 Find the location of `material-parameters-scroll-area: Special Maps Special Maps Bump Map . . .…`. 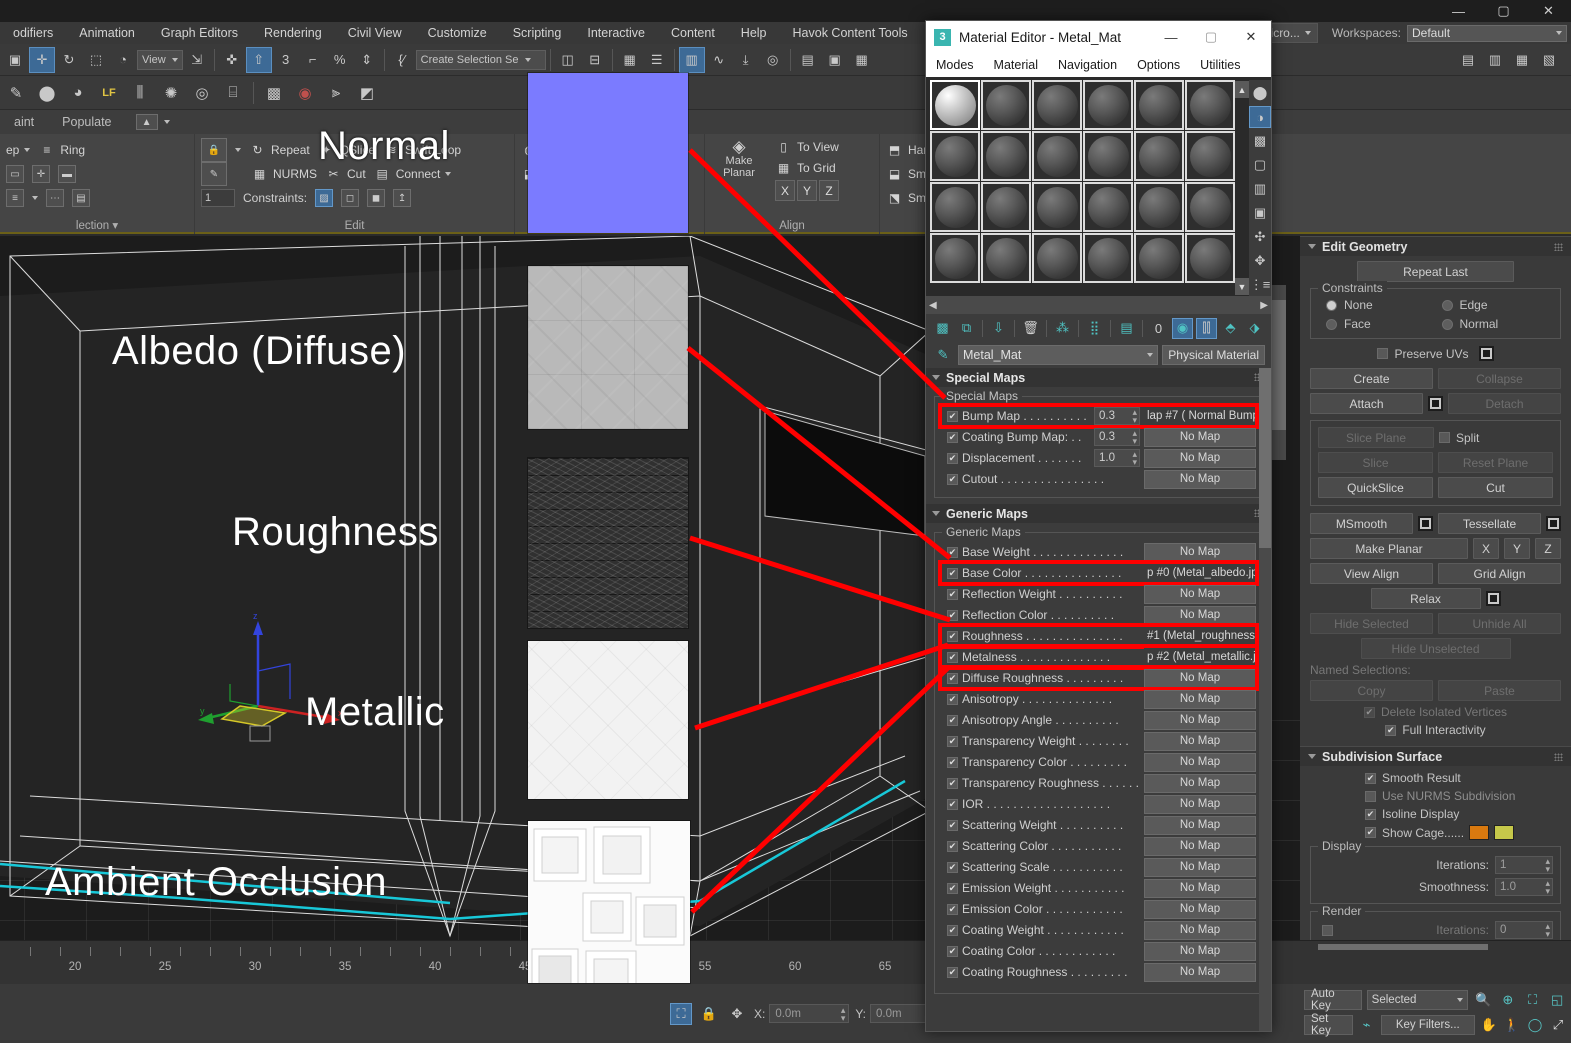

material-parameters-scroll-area: Special Maps Special Maps Bump Map . . .… is located at coordinates (1098, 699).